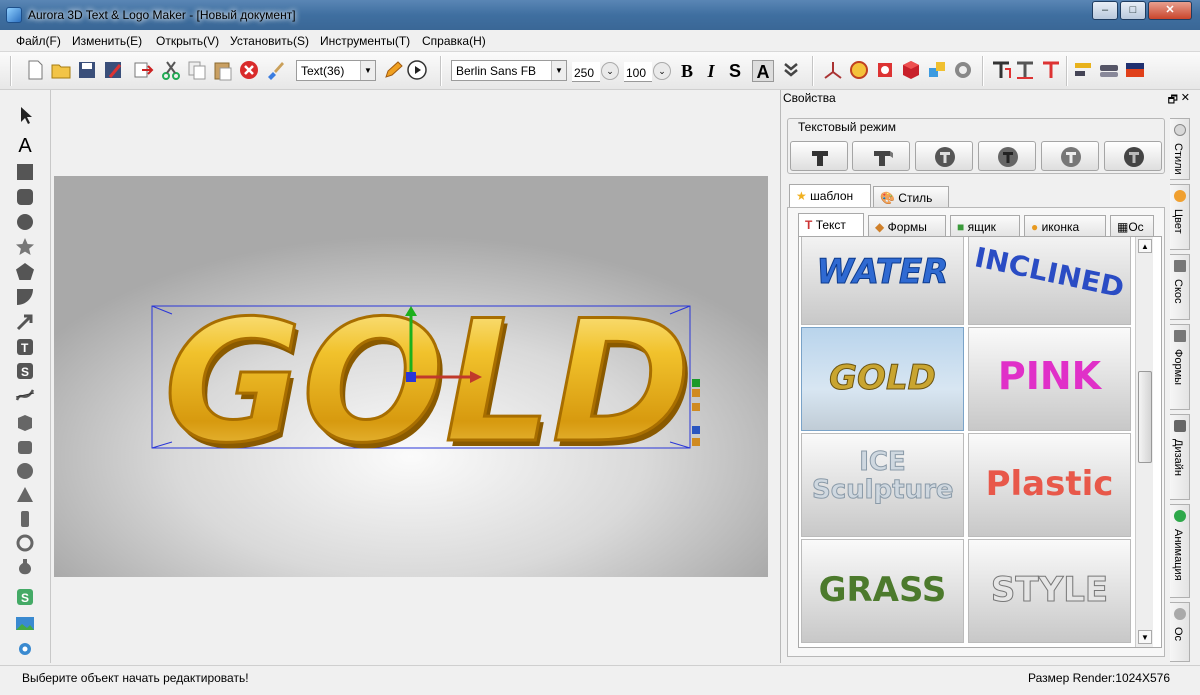 The image size is (1200, 695). Describe the element at coordinates (25, 649) in the screenshot. I see `settings-gear-icon` at that location.